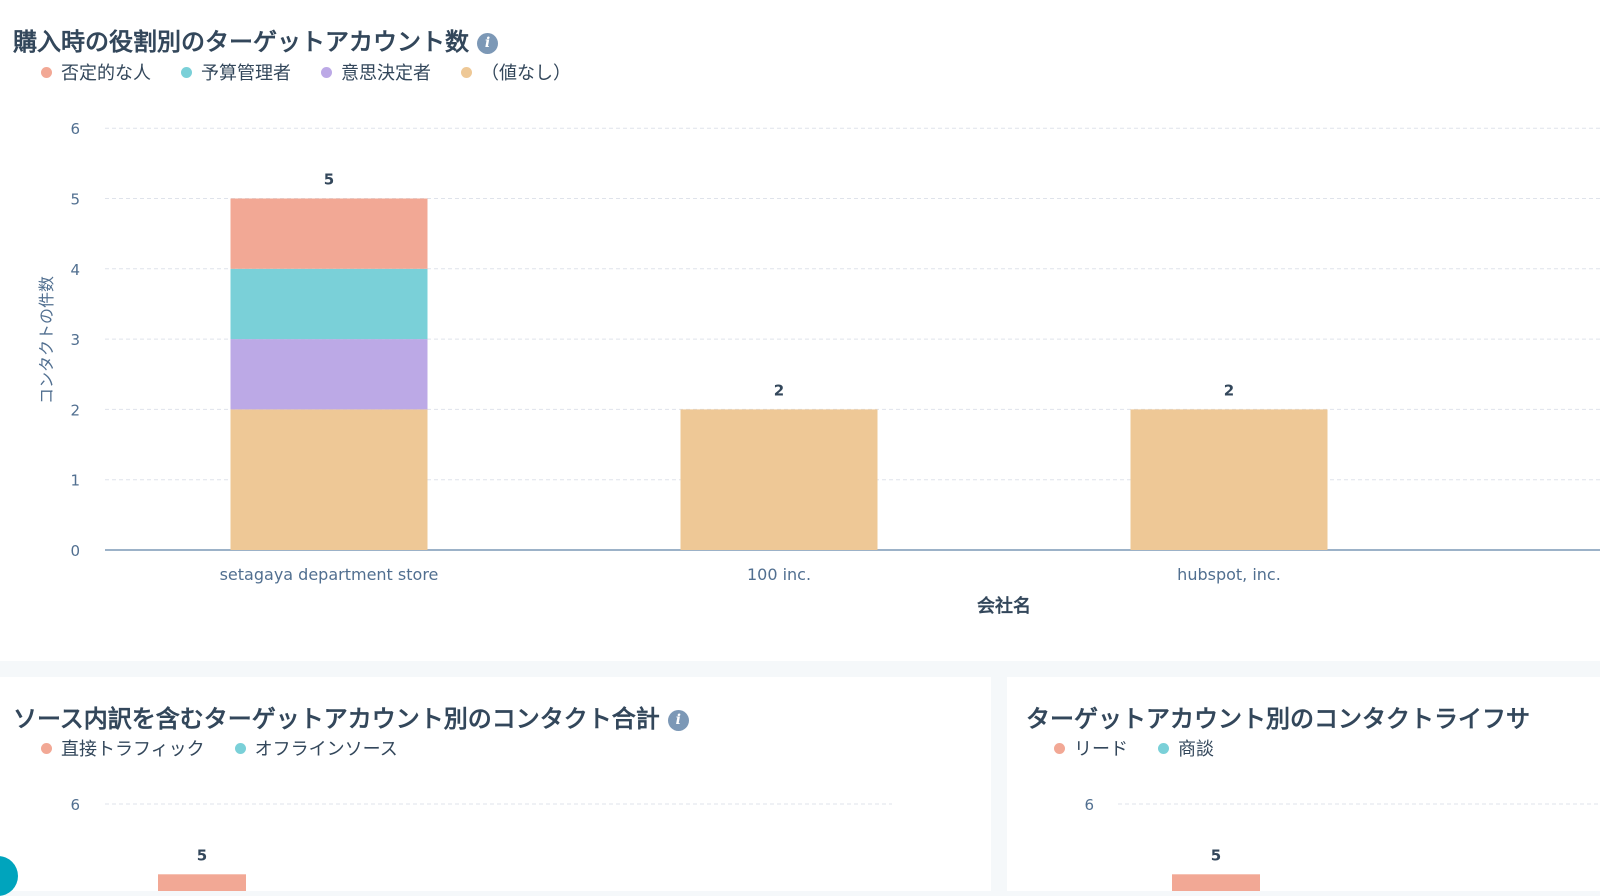  I want to click on x-tick-label: 100 inc., so click(779, 574).